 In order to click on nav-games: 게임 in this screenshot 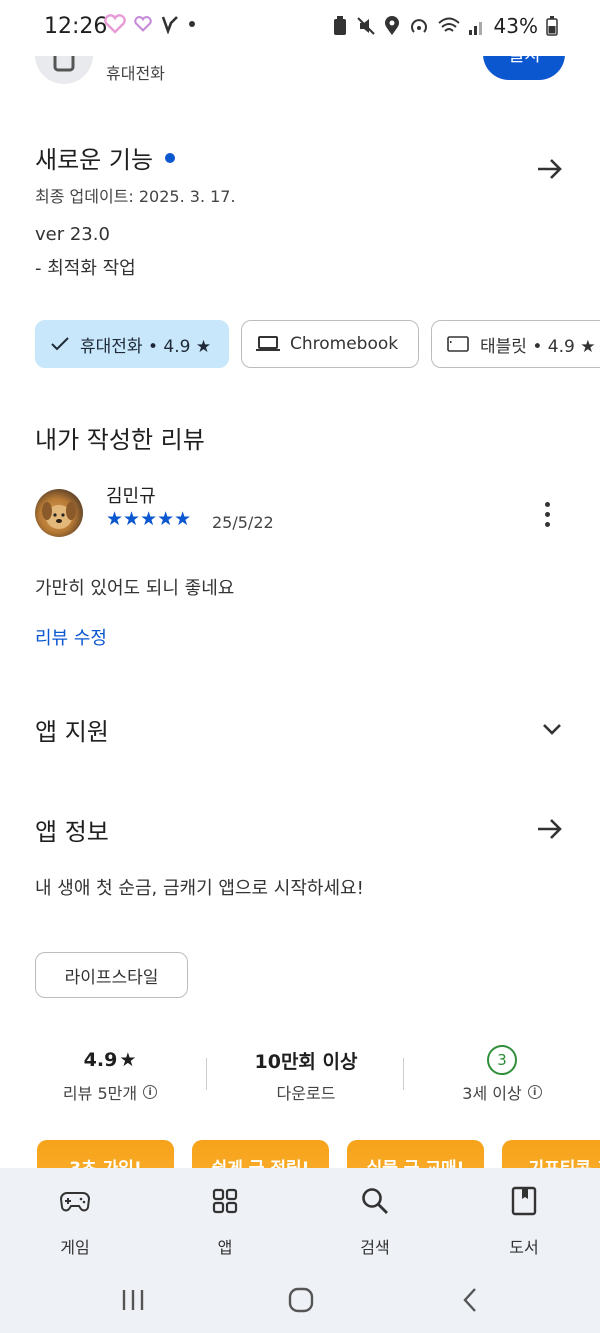, I will do `click(75, 1221)`.